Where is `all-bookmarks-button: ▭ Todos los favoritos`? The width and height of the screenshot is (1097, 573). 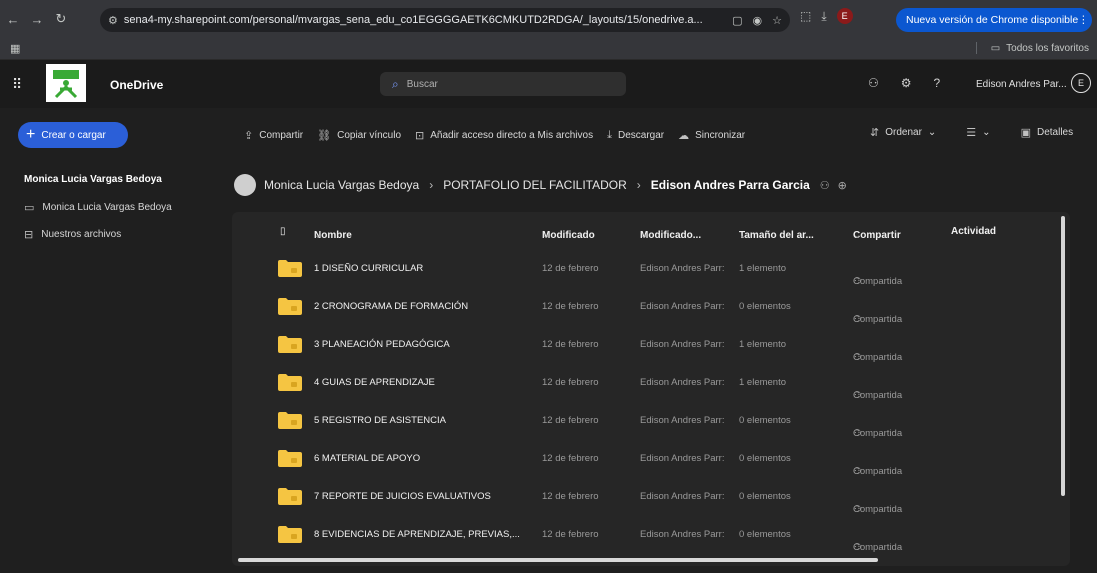
all-bookmarks-button: ▭ Todos los favoritos is located at coordinates (1032, 48).